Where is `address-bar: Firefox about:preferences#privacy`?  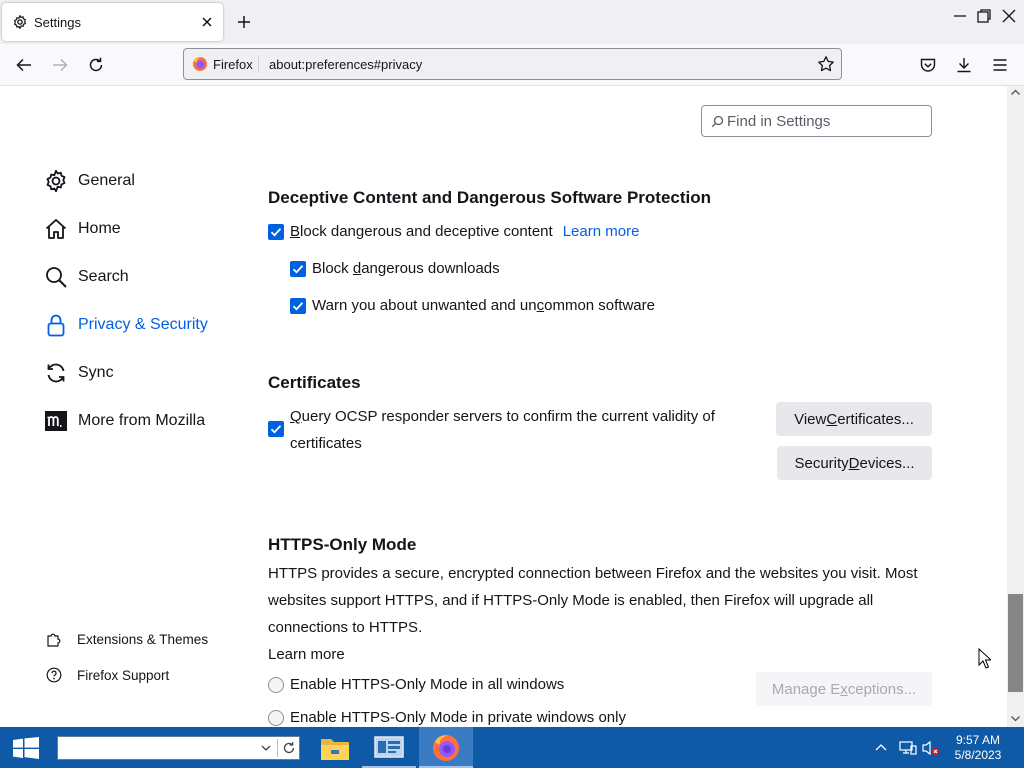
address-bar: Firefox about:preferences#privacy is located at coordinates (512, 64).